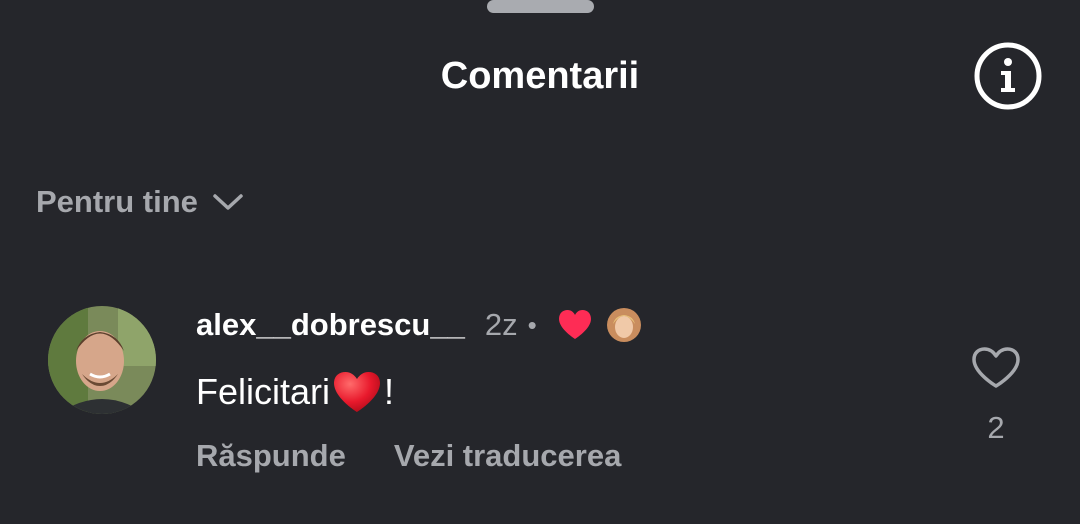 The width and height of the screenshot is (1080, 524). What do you see at coordinates (540, 76) in the screenshot?
I see `page-title: Comentarii` at bounding box center [540, 76].